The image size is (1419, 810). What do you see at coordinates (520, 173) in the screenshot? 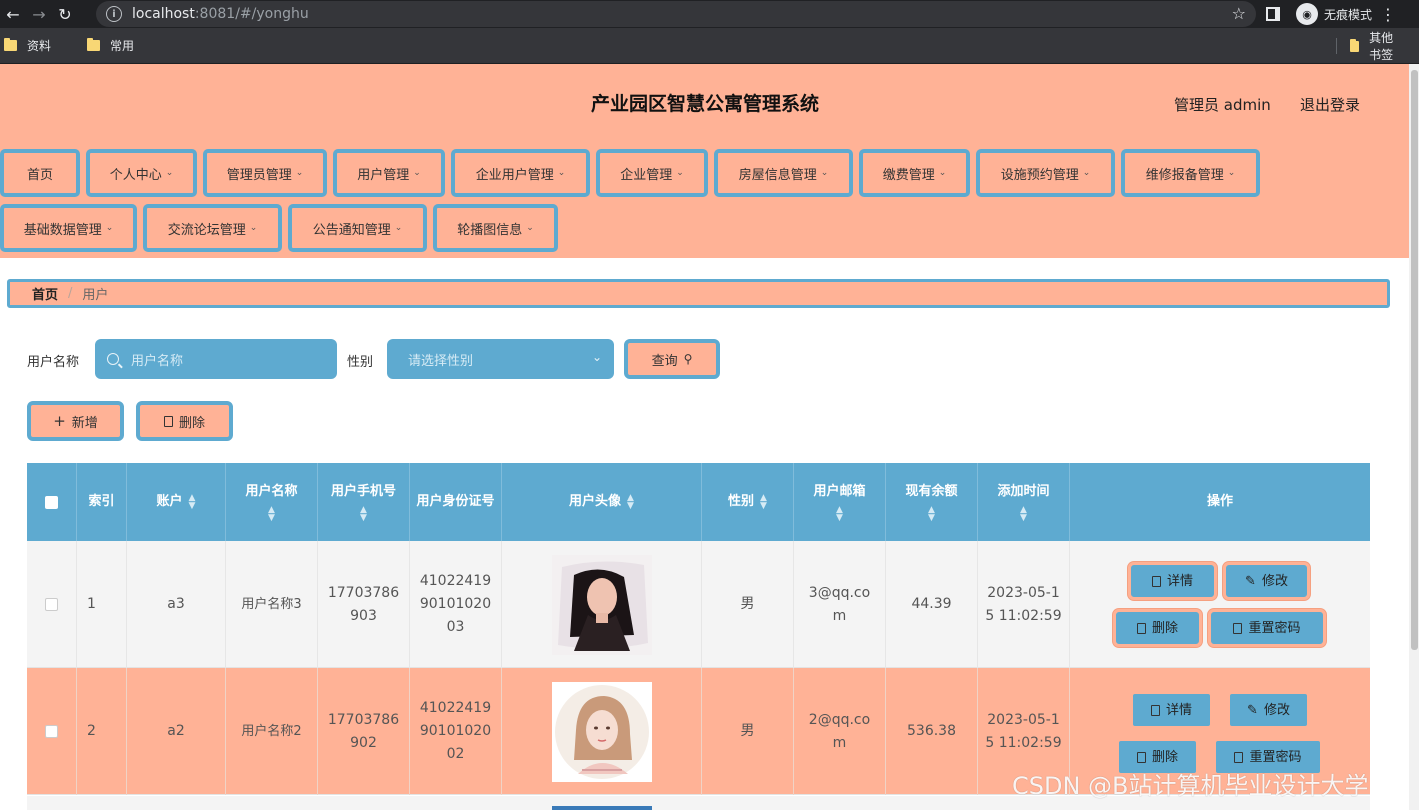
I see `menu-item-enterprise-users: 企业用户管理 ⌄` at bounding box center [520, 173].